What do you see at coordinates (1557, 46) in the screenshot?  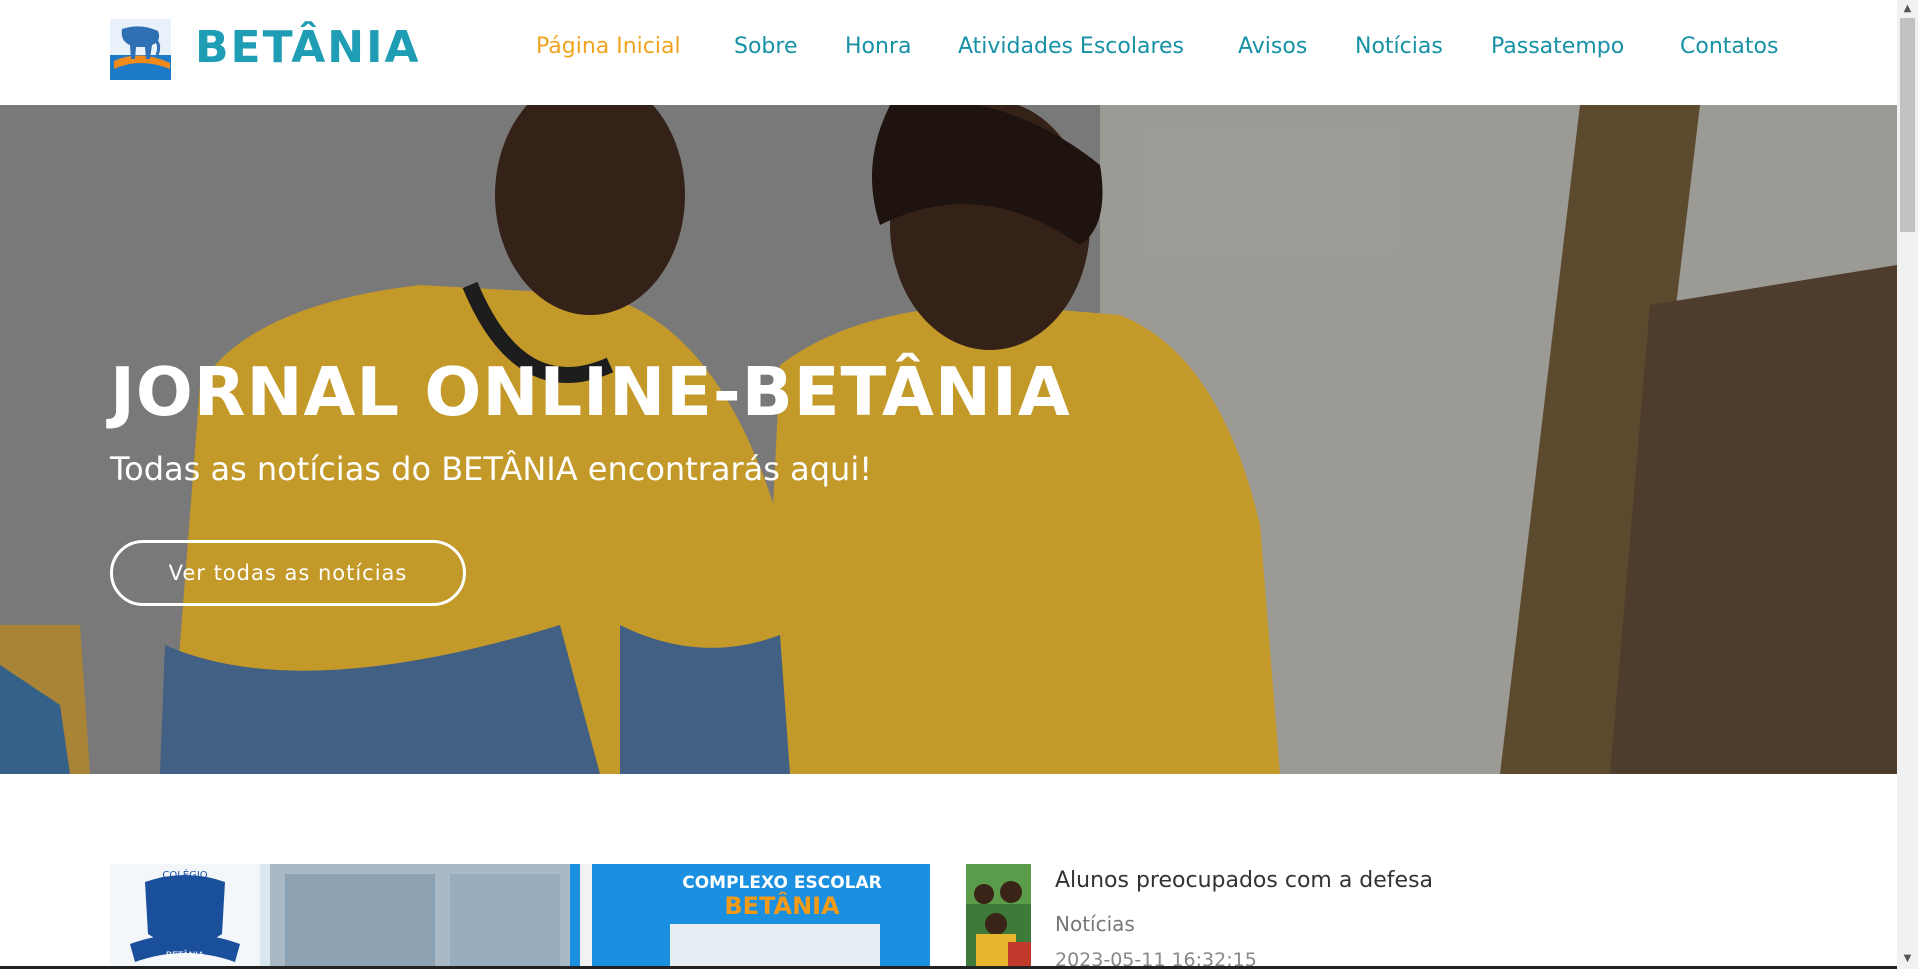 I see `nav-item-passatempo: Passatempo` at bounding box center [1557, 46].